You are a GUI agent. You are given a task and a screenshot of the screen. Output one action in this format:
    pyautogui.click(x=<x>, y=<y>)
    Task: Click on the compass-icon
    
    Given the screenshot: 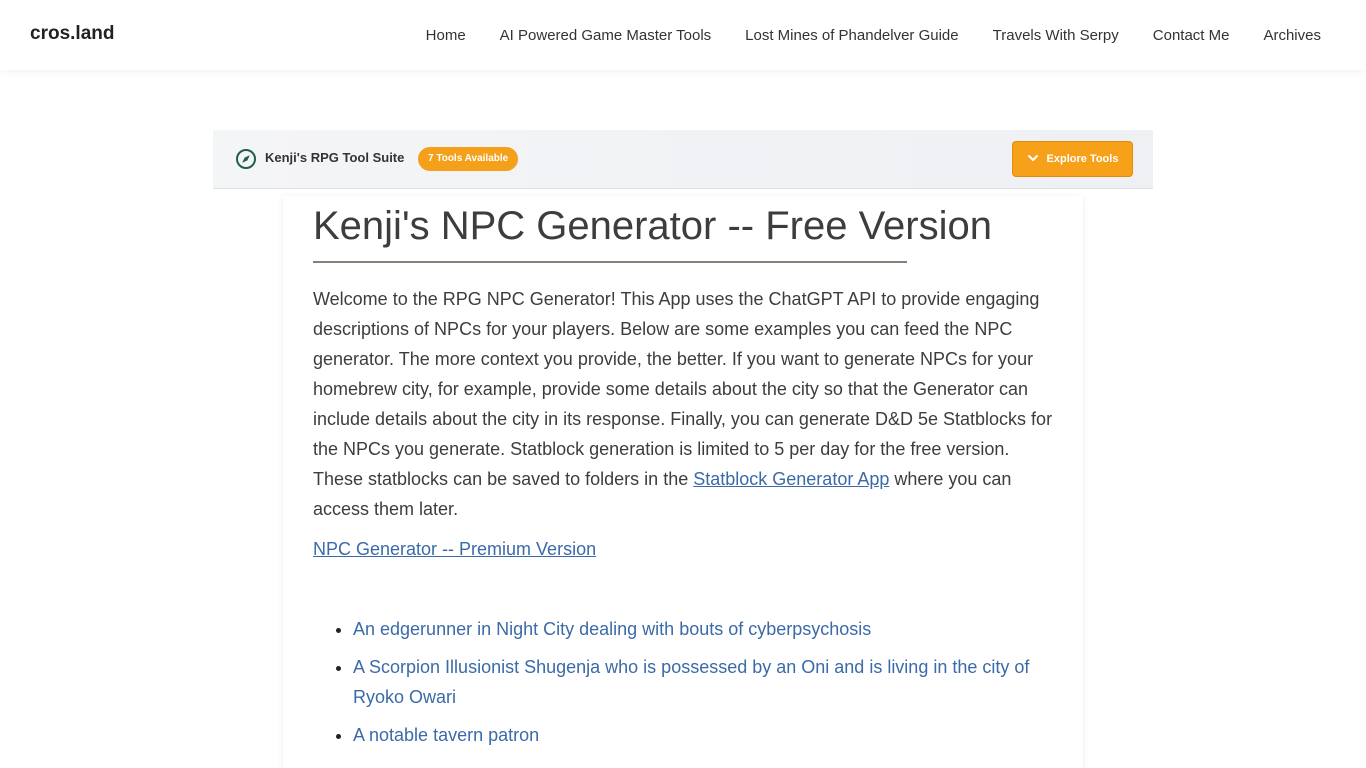 What is the action you would take?
    pyautogui.click(x=246, y=159)
    